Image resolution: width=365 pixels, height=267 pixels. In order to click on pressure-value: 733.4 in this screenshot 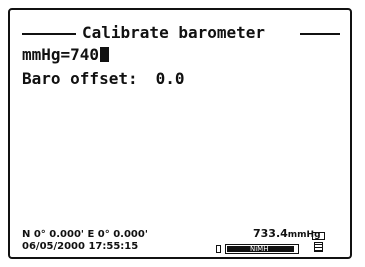, I will do `click(270, 233)`.